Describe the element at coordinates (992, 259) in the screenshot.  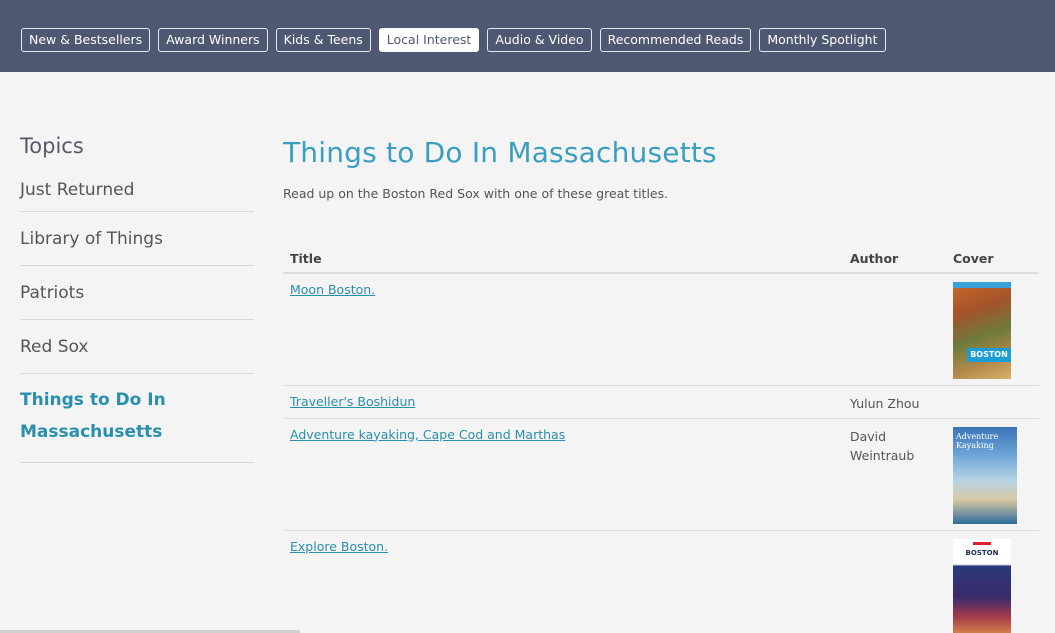
I see `column-header-cover: Cover` at that location.